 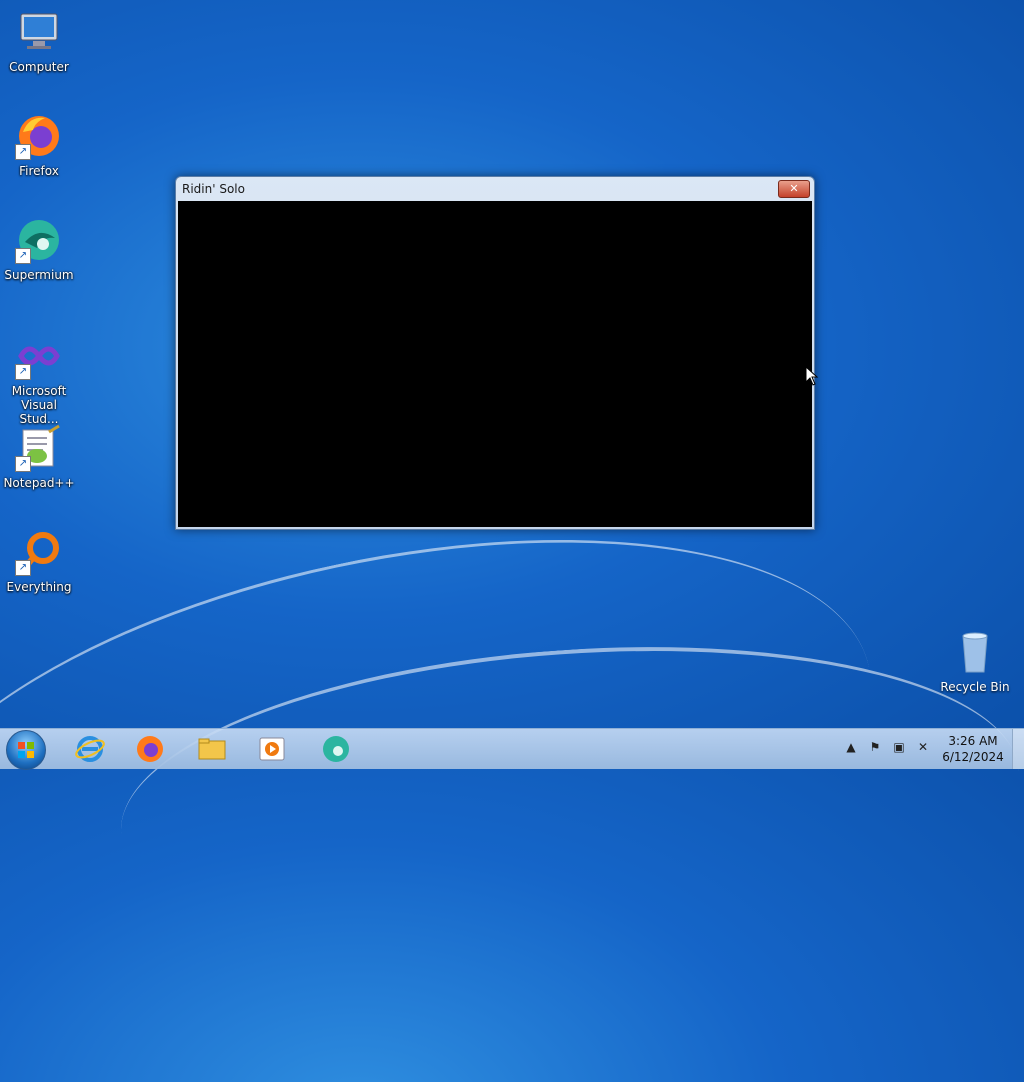 I want to click on firefox-icon, so click(x=150, y=749).